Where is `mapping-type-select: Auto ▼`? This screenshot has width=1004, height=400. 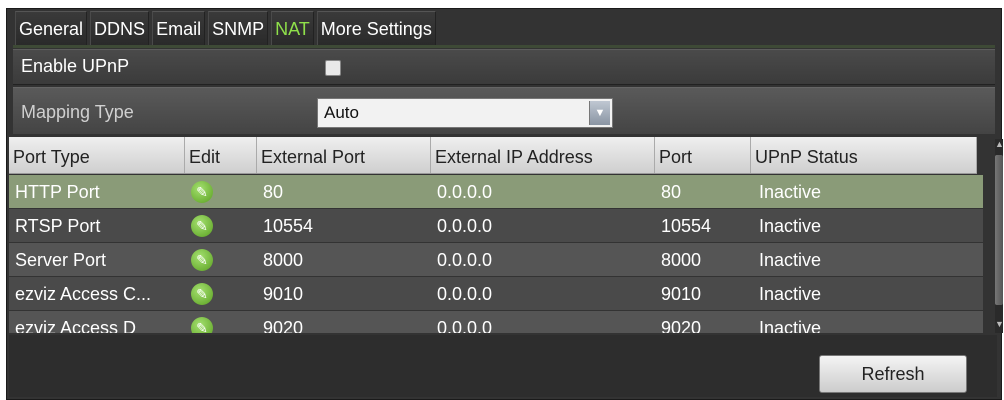 mapping-type-select: Auto ▼ is located at coordinates (465, 113).